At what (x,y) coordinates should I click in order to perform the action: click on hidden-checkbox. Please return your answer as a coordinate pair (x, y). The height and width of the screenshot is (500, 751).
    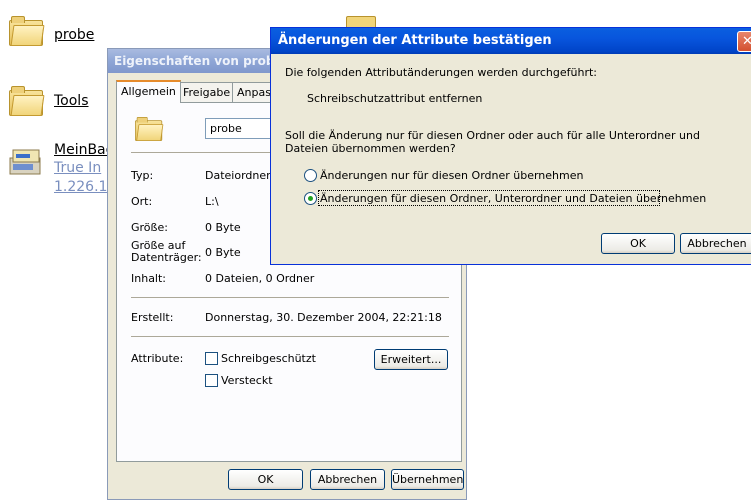
    Looking at the image, I should click on (211, 380).